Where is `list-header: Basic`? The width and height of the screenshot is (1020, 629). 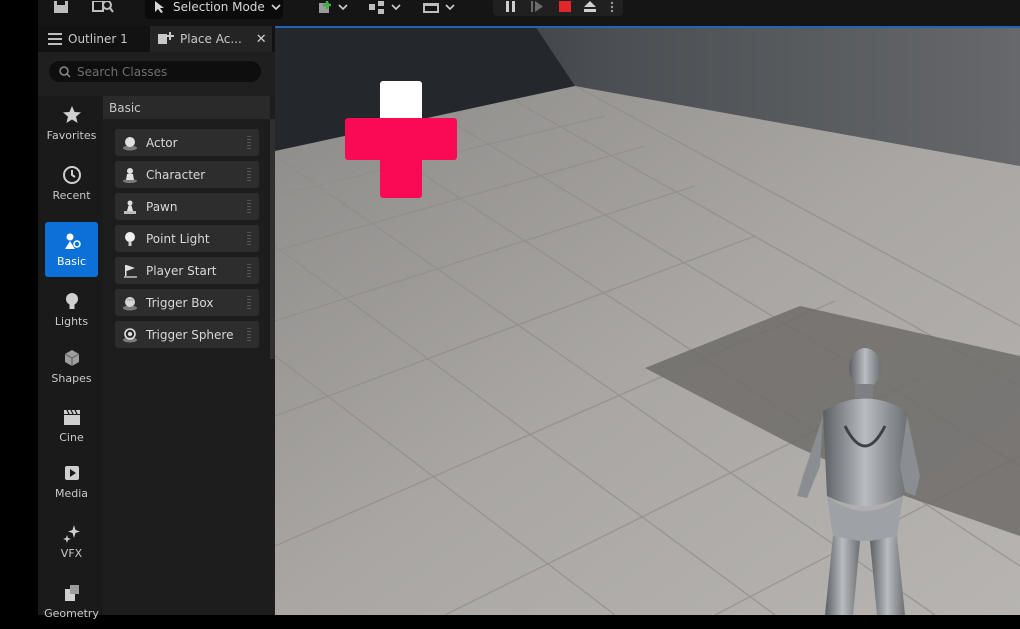
list-header: Basic is located at coordinates (186, 107).